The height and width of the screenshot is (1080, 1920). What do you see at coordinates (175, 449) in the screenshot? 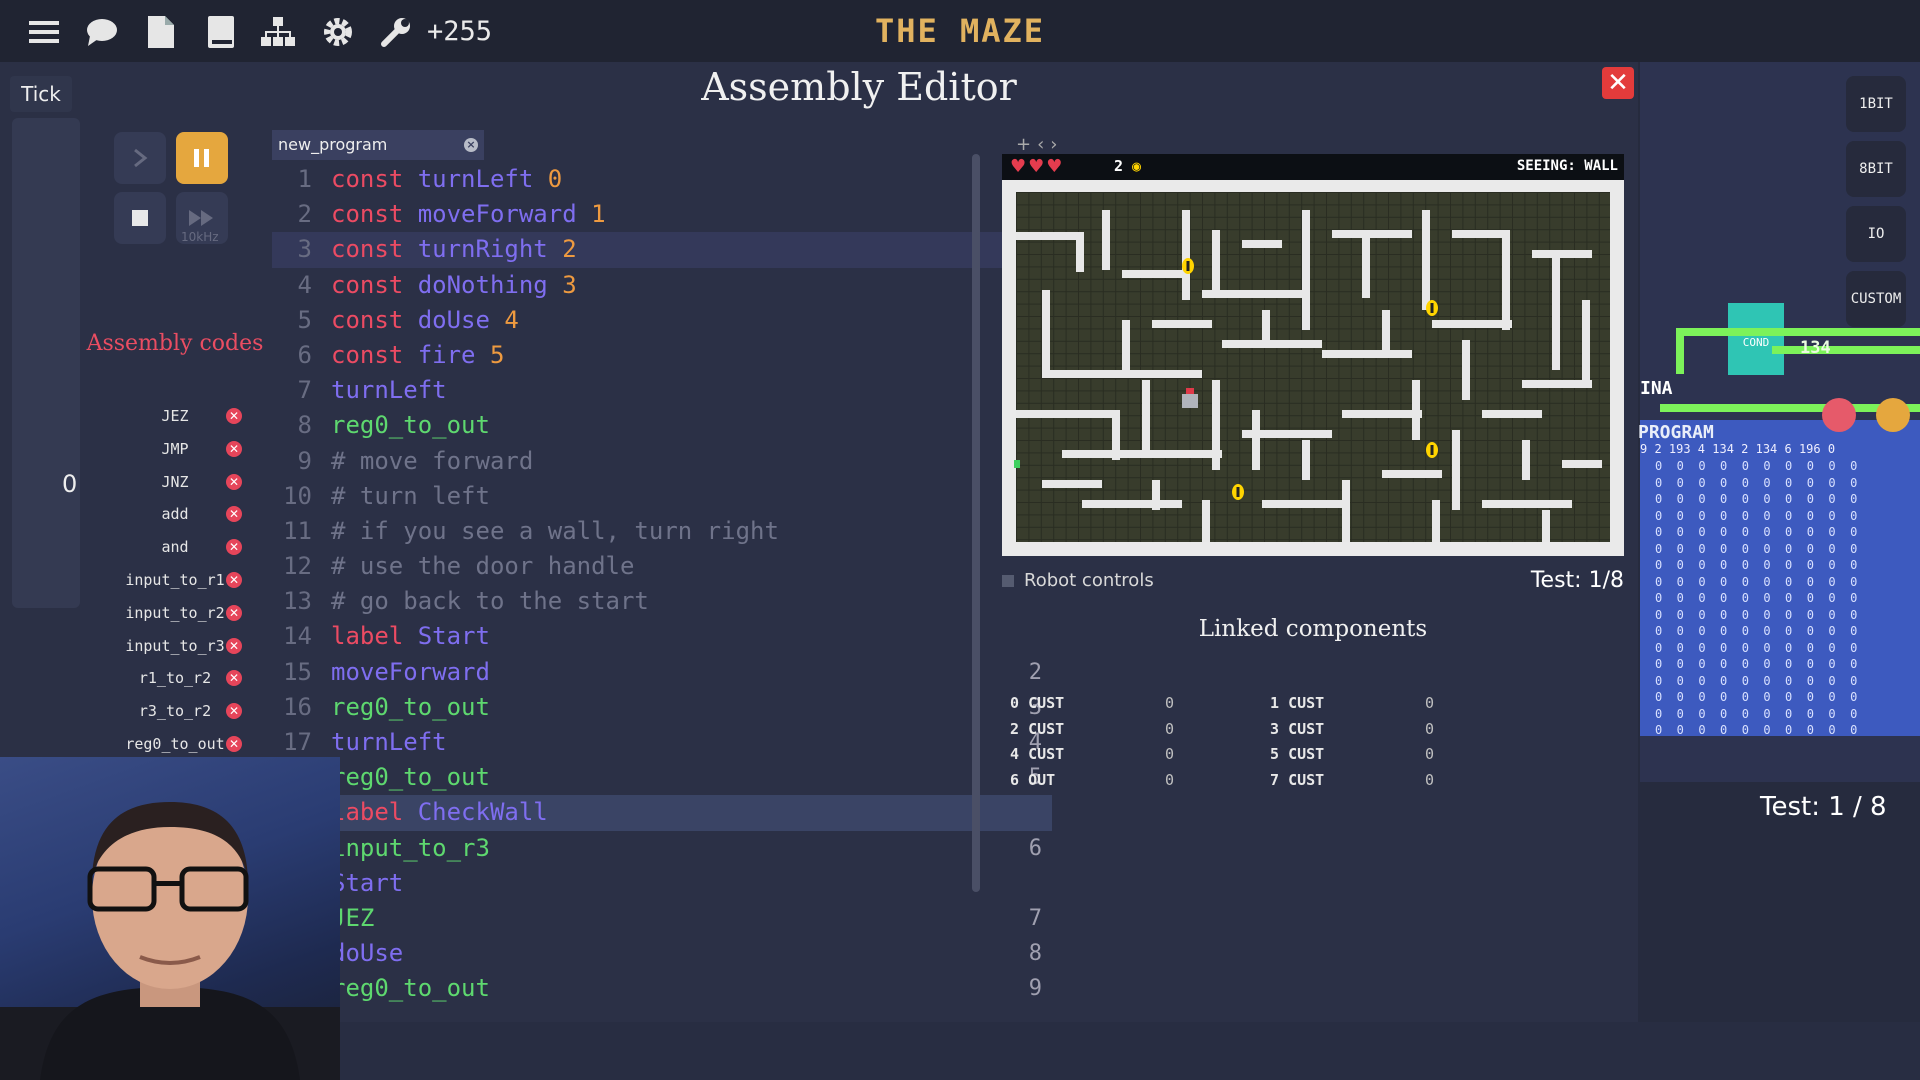
I see `assembly-code-item: JMP ✕` at bounding box center [175, 449].